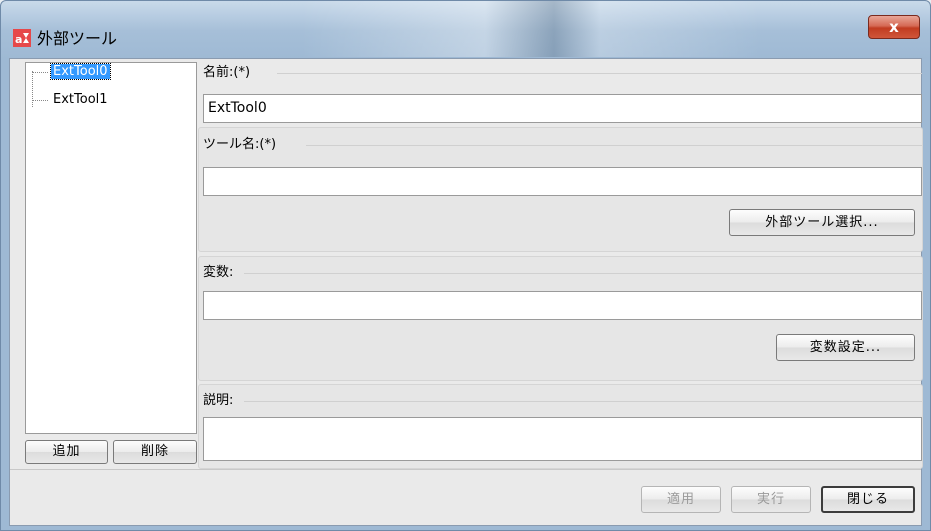 This screenshot has height=531, width=931. What do you see at coordinates (465, 469) in the screenshot?
I see `footer-divider` at bounding box center [465, 469].